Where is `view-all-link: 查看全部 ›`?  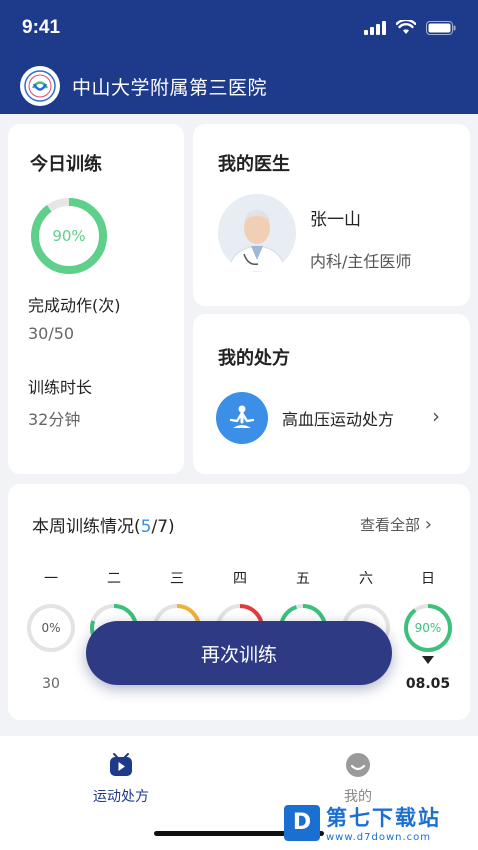 view-all-link: 查看全部 › is located at coordinates (396, 524).